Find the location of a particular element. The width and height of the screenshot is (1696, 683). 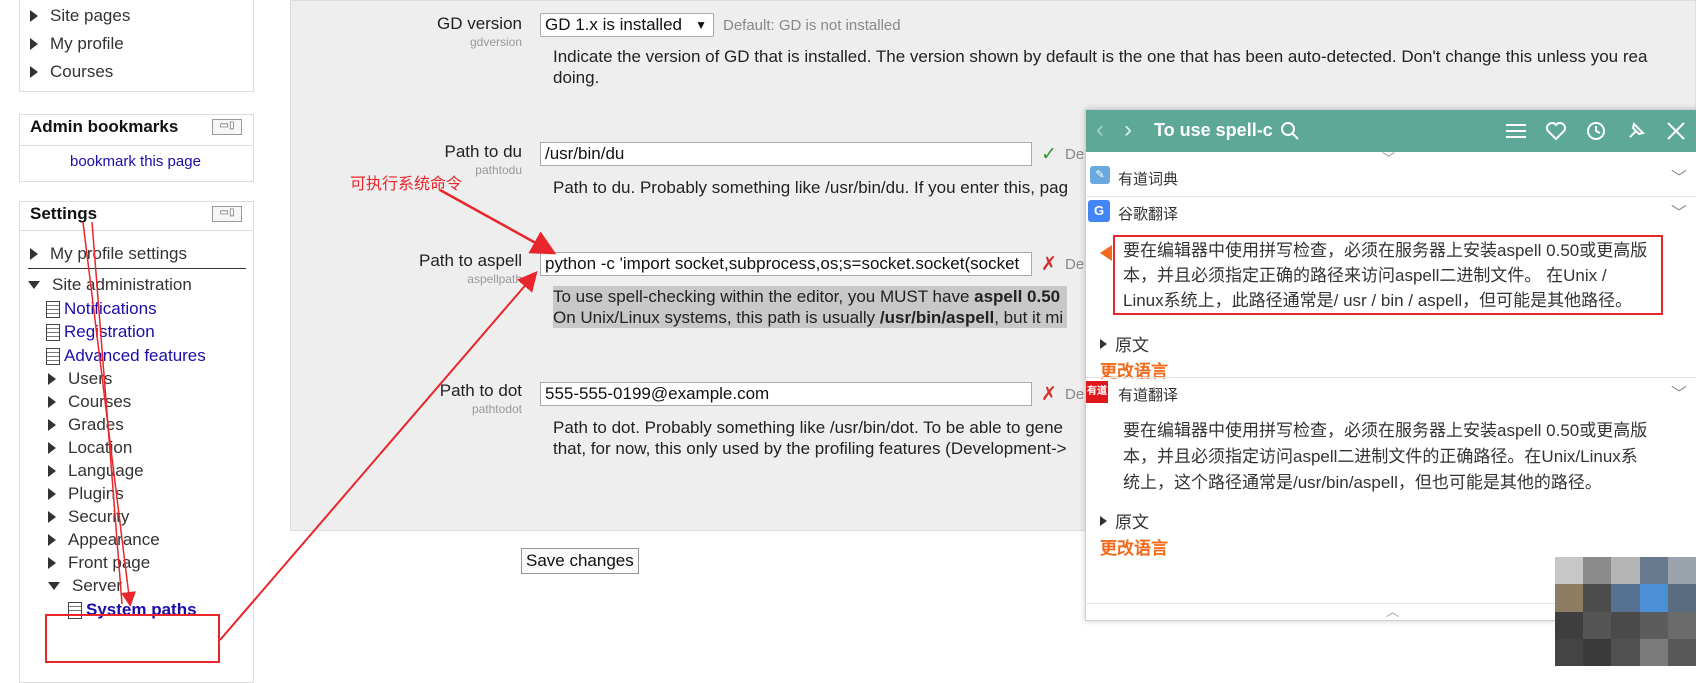

youdao-dict-icon: ✎ is located at coordinates (1100, 175).